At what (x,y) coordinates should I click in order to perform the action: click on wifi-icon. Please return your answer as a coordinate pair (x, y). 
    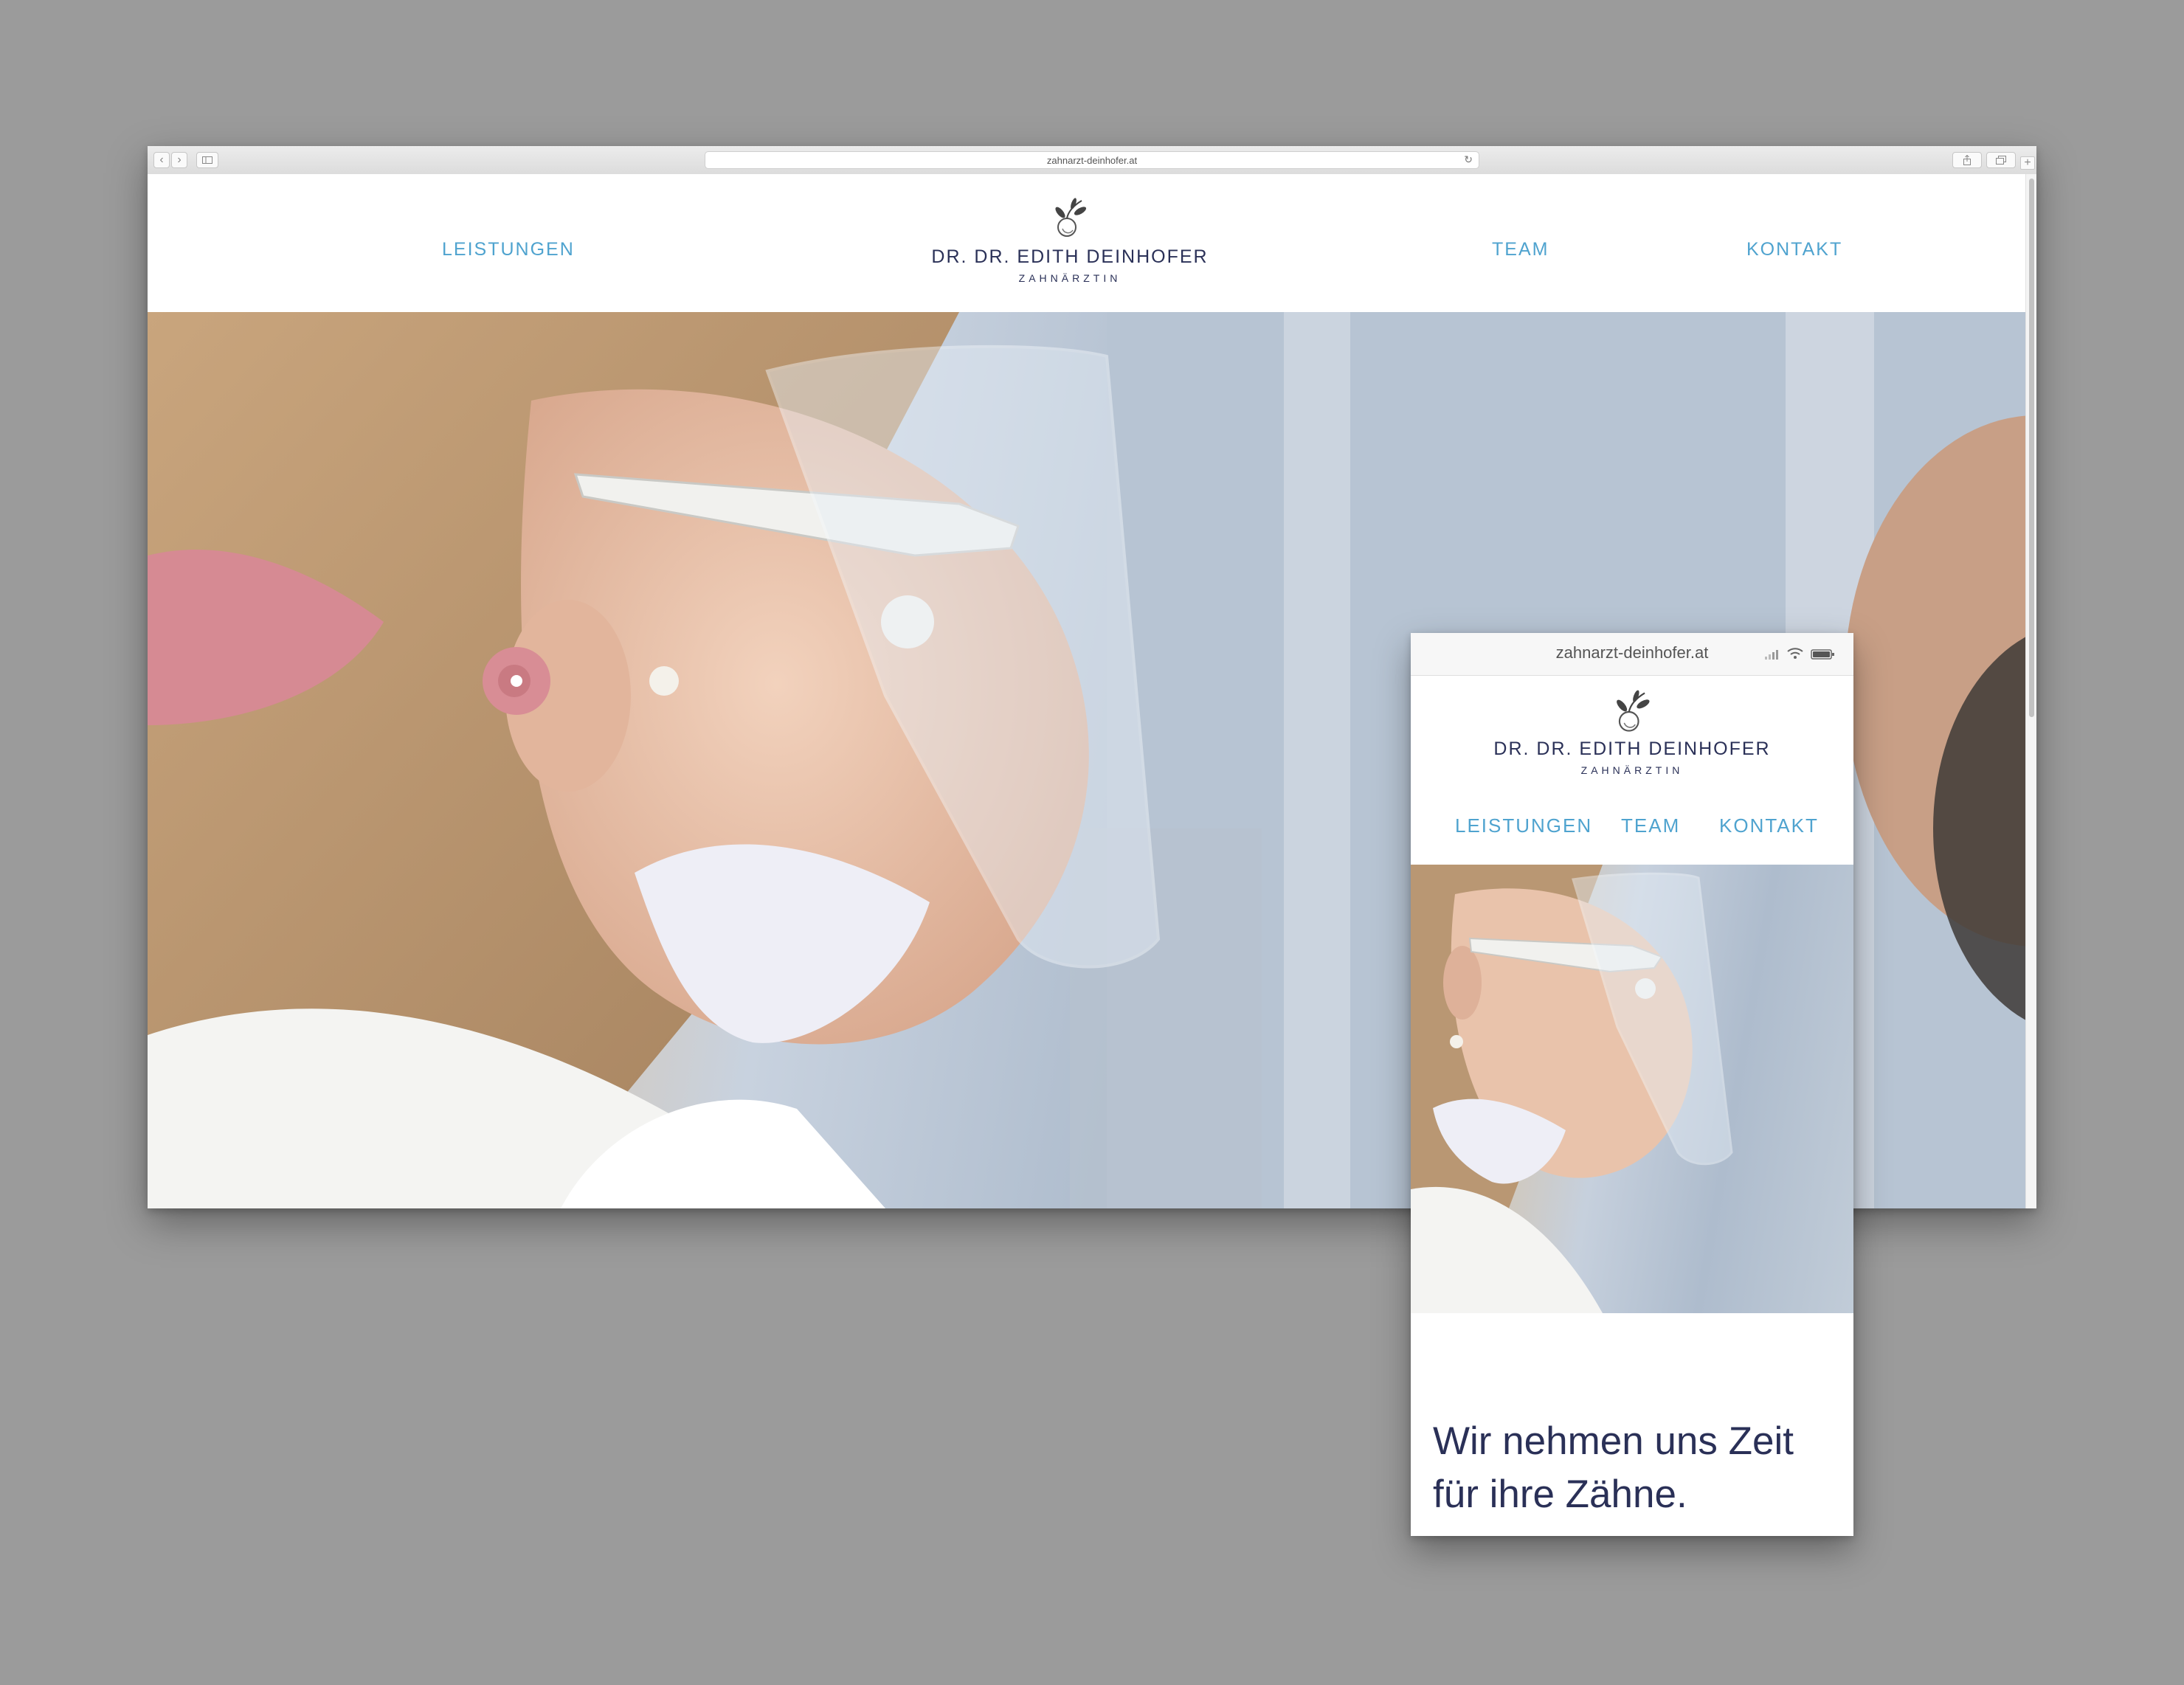
    Looking at the image, I should click on (1795, 653).